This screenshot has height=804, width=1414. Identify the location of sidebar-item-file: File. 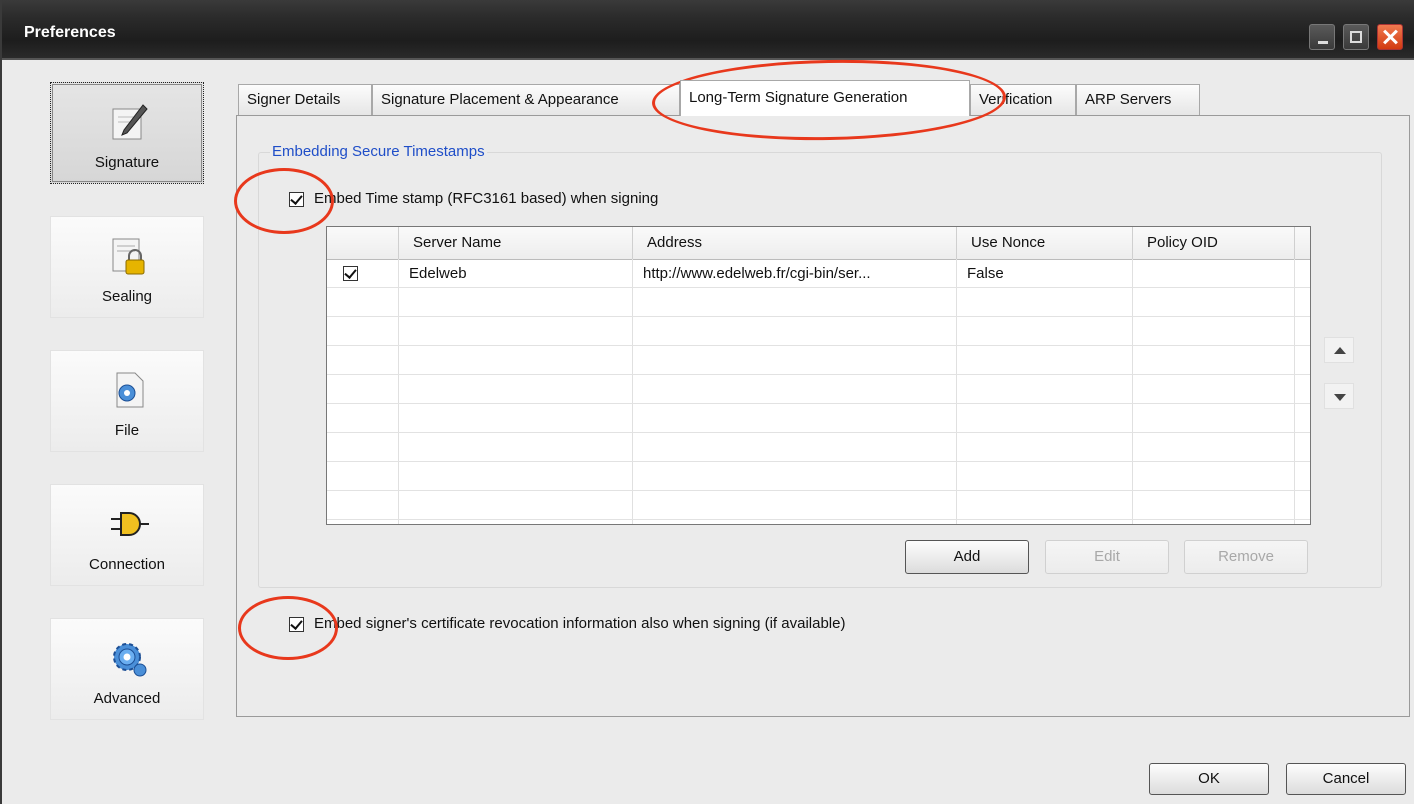
(127, 401).